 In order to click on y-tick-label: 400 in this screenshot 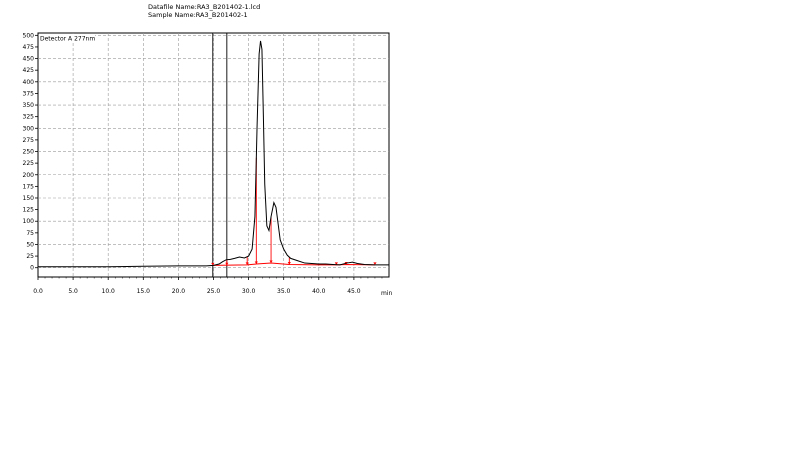, I will do `click(29, 82)`.